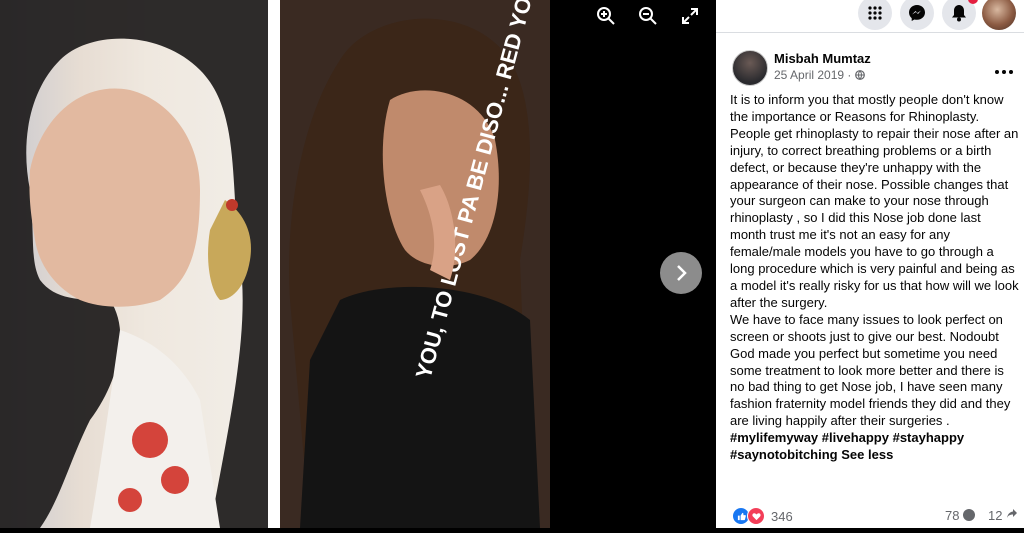 The width and height of the screenshot is (1024, 533). What do you see at coordinates (952, 515) in the screenshot?
I see `comment-count: 78` at bounding box center [952, 515].